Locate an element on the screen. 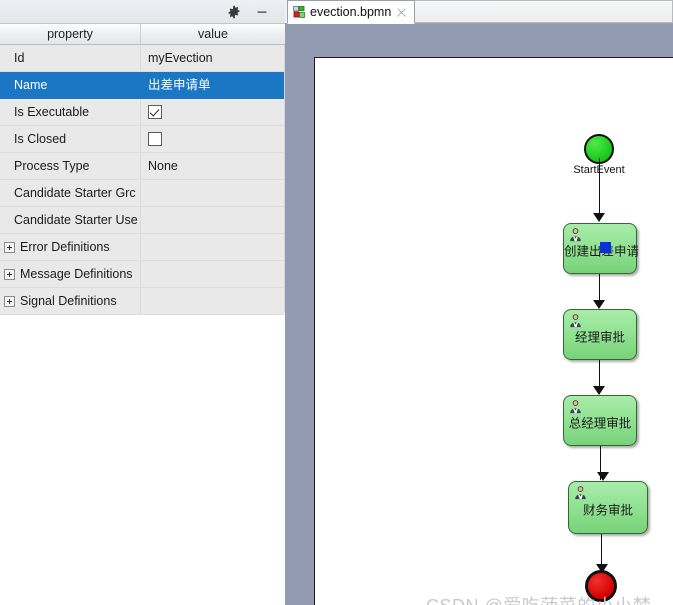  task-4-label: 财务审批 is located at coordinates (607, 509).